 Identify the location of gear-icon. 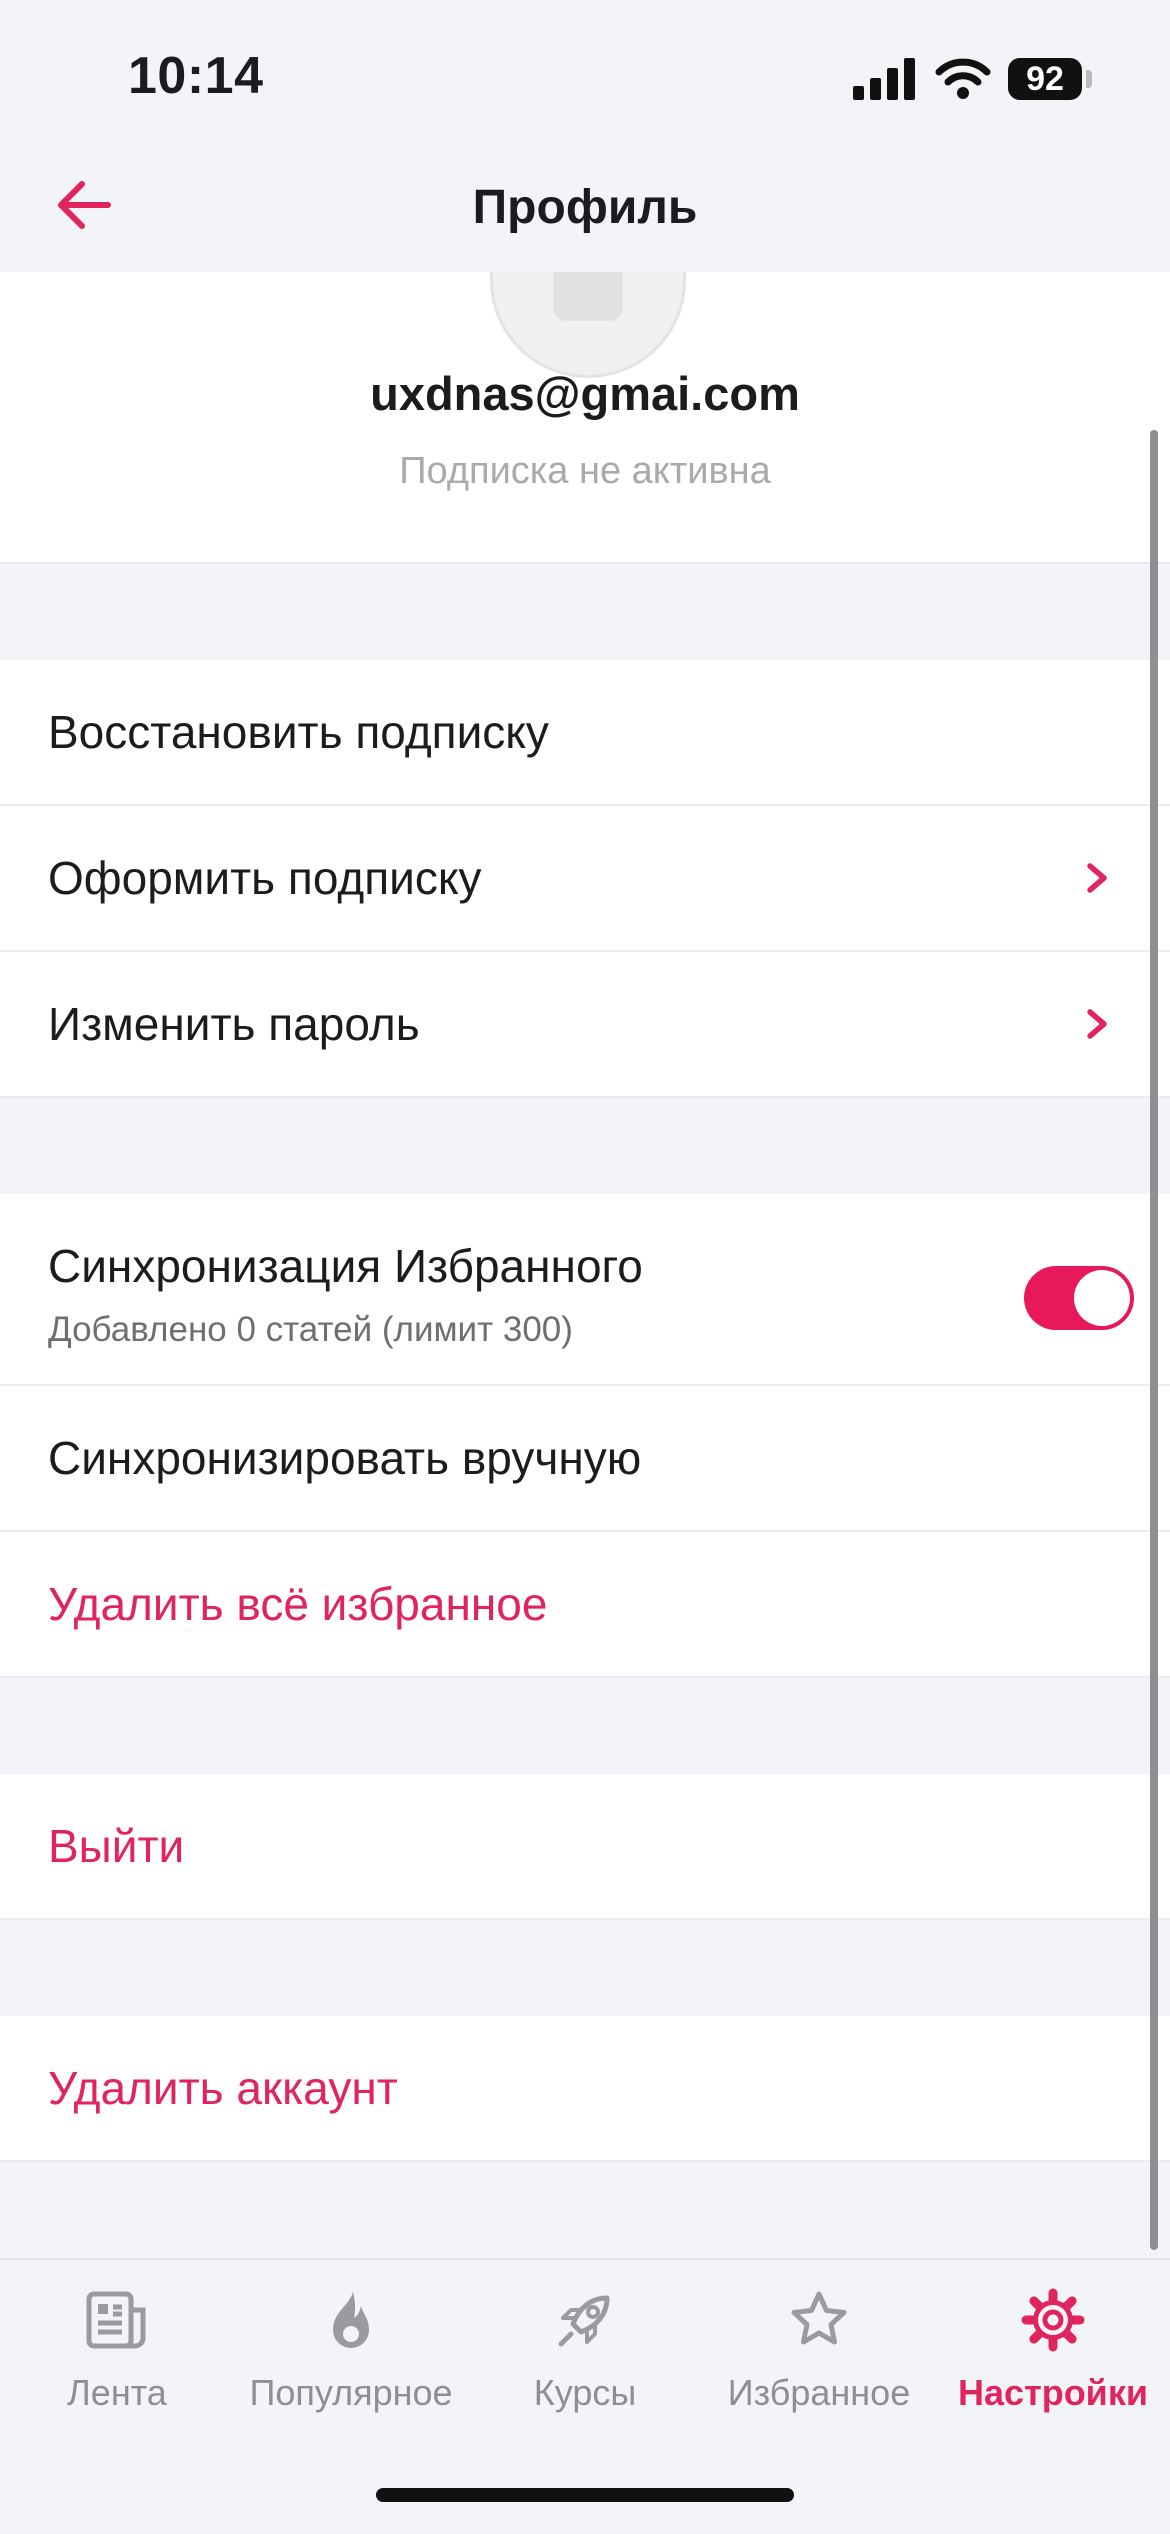
(1053, 2320).